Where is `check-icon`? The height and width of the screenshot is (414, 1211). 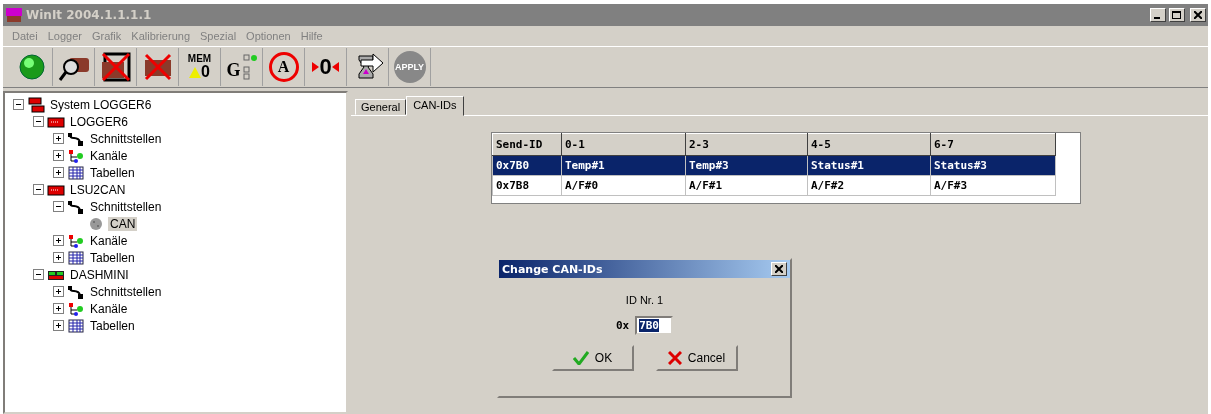 check-icon is located at coordinates (580, 358).